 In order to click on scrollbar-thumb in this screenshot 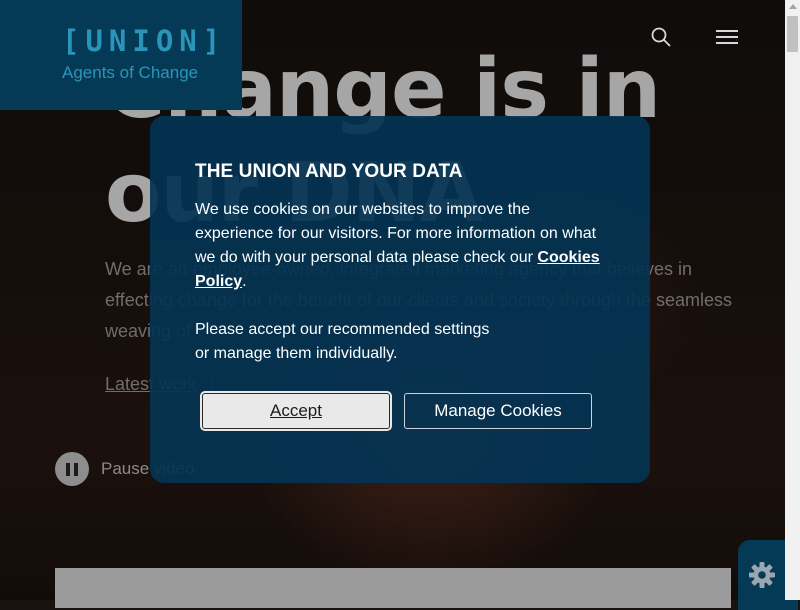, I will do `click(792, 34)`.